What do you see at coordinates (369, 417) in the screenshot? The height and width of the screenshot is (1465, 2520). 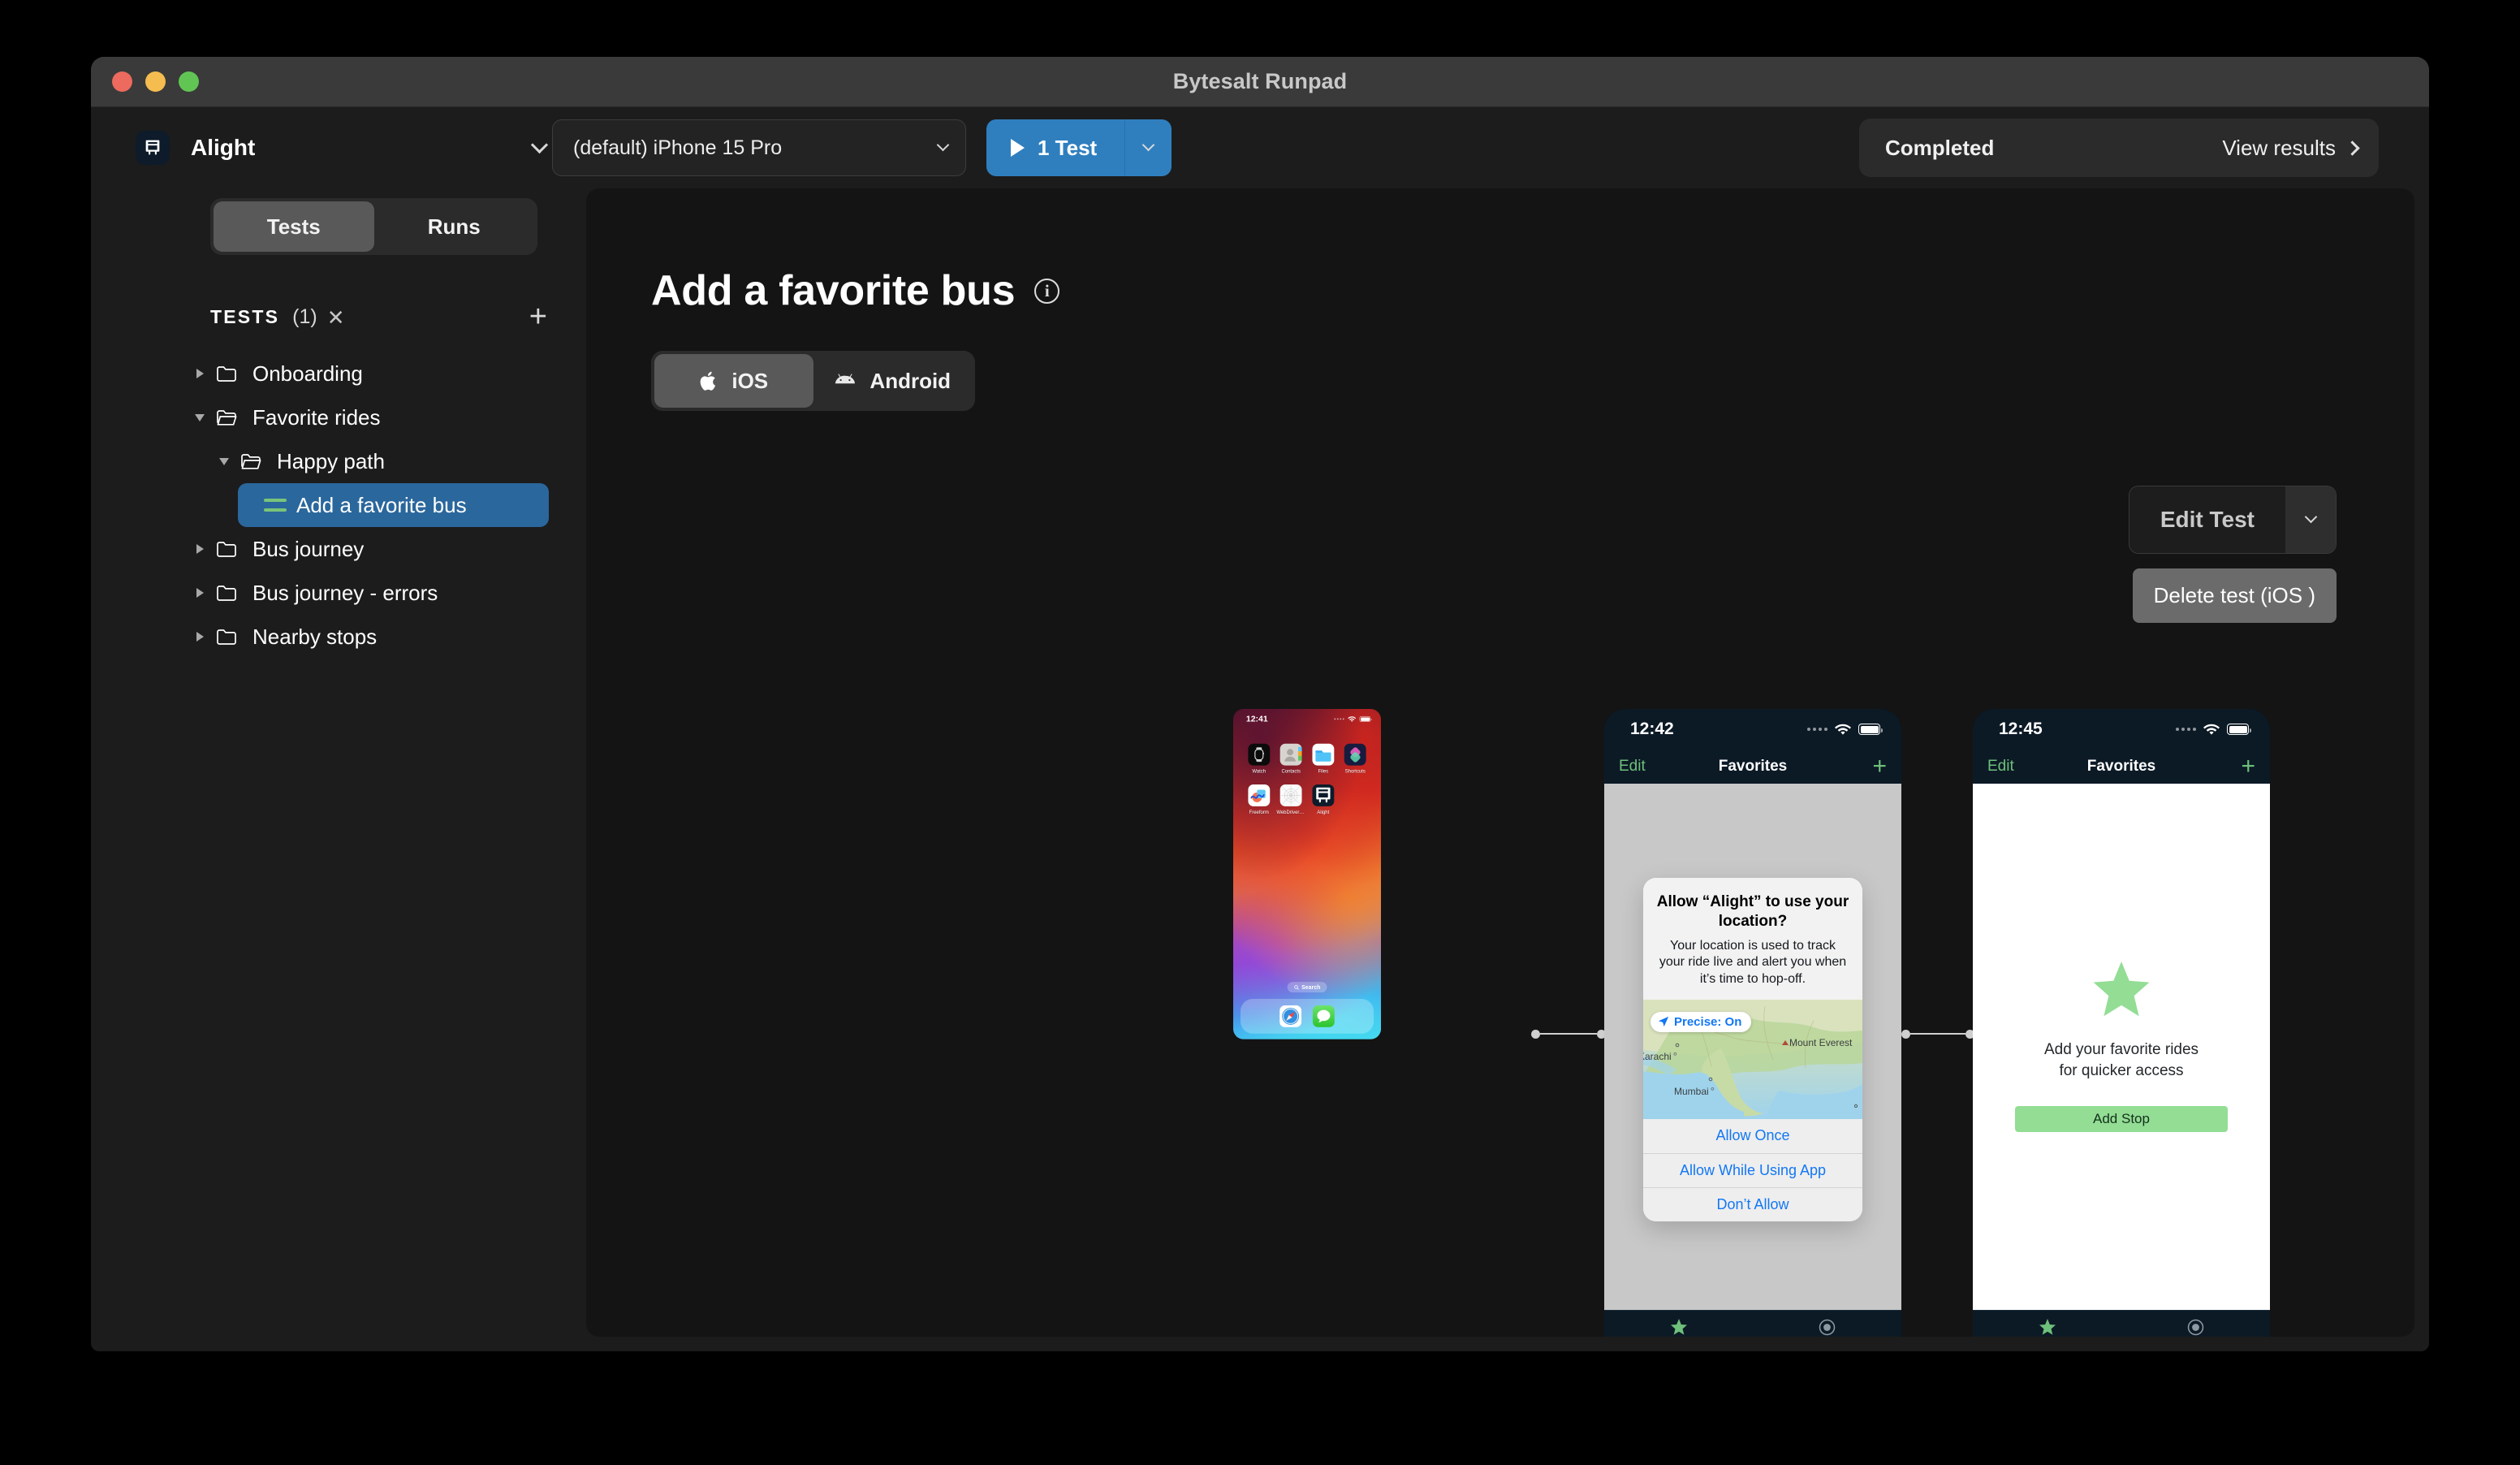 I see `tree-item-folder: Favorite rides` at bounding box center [369, 417].